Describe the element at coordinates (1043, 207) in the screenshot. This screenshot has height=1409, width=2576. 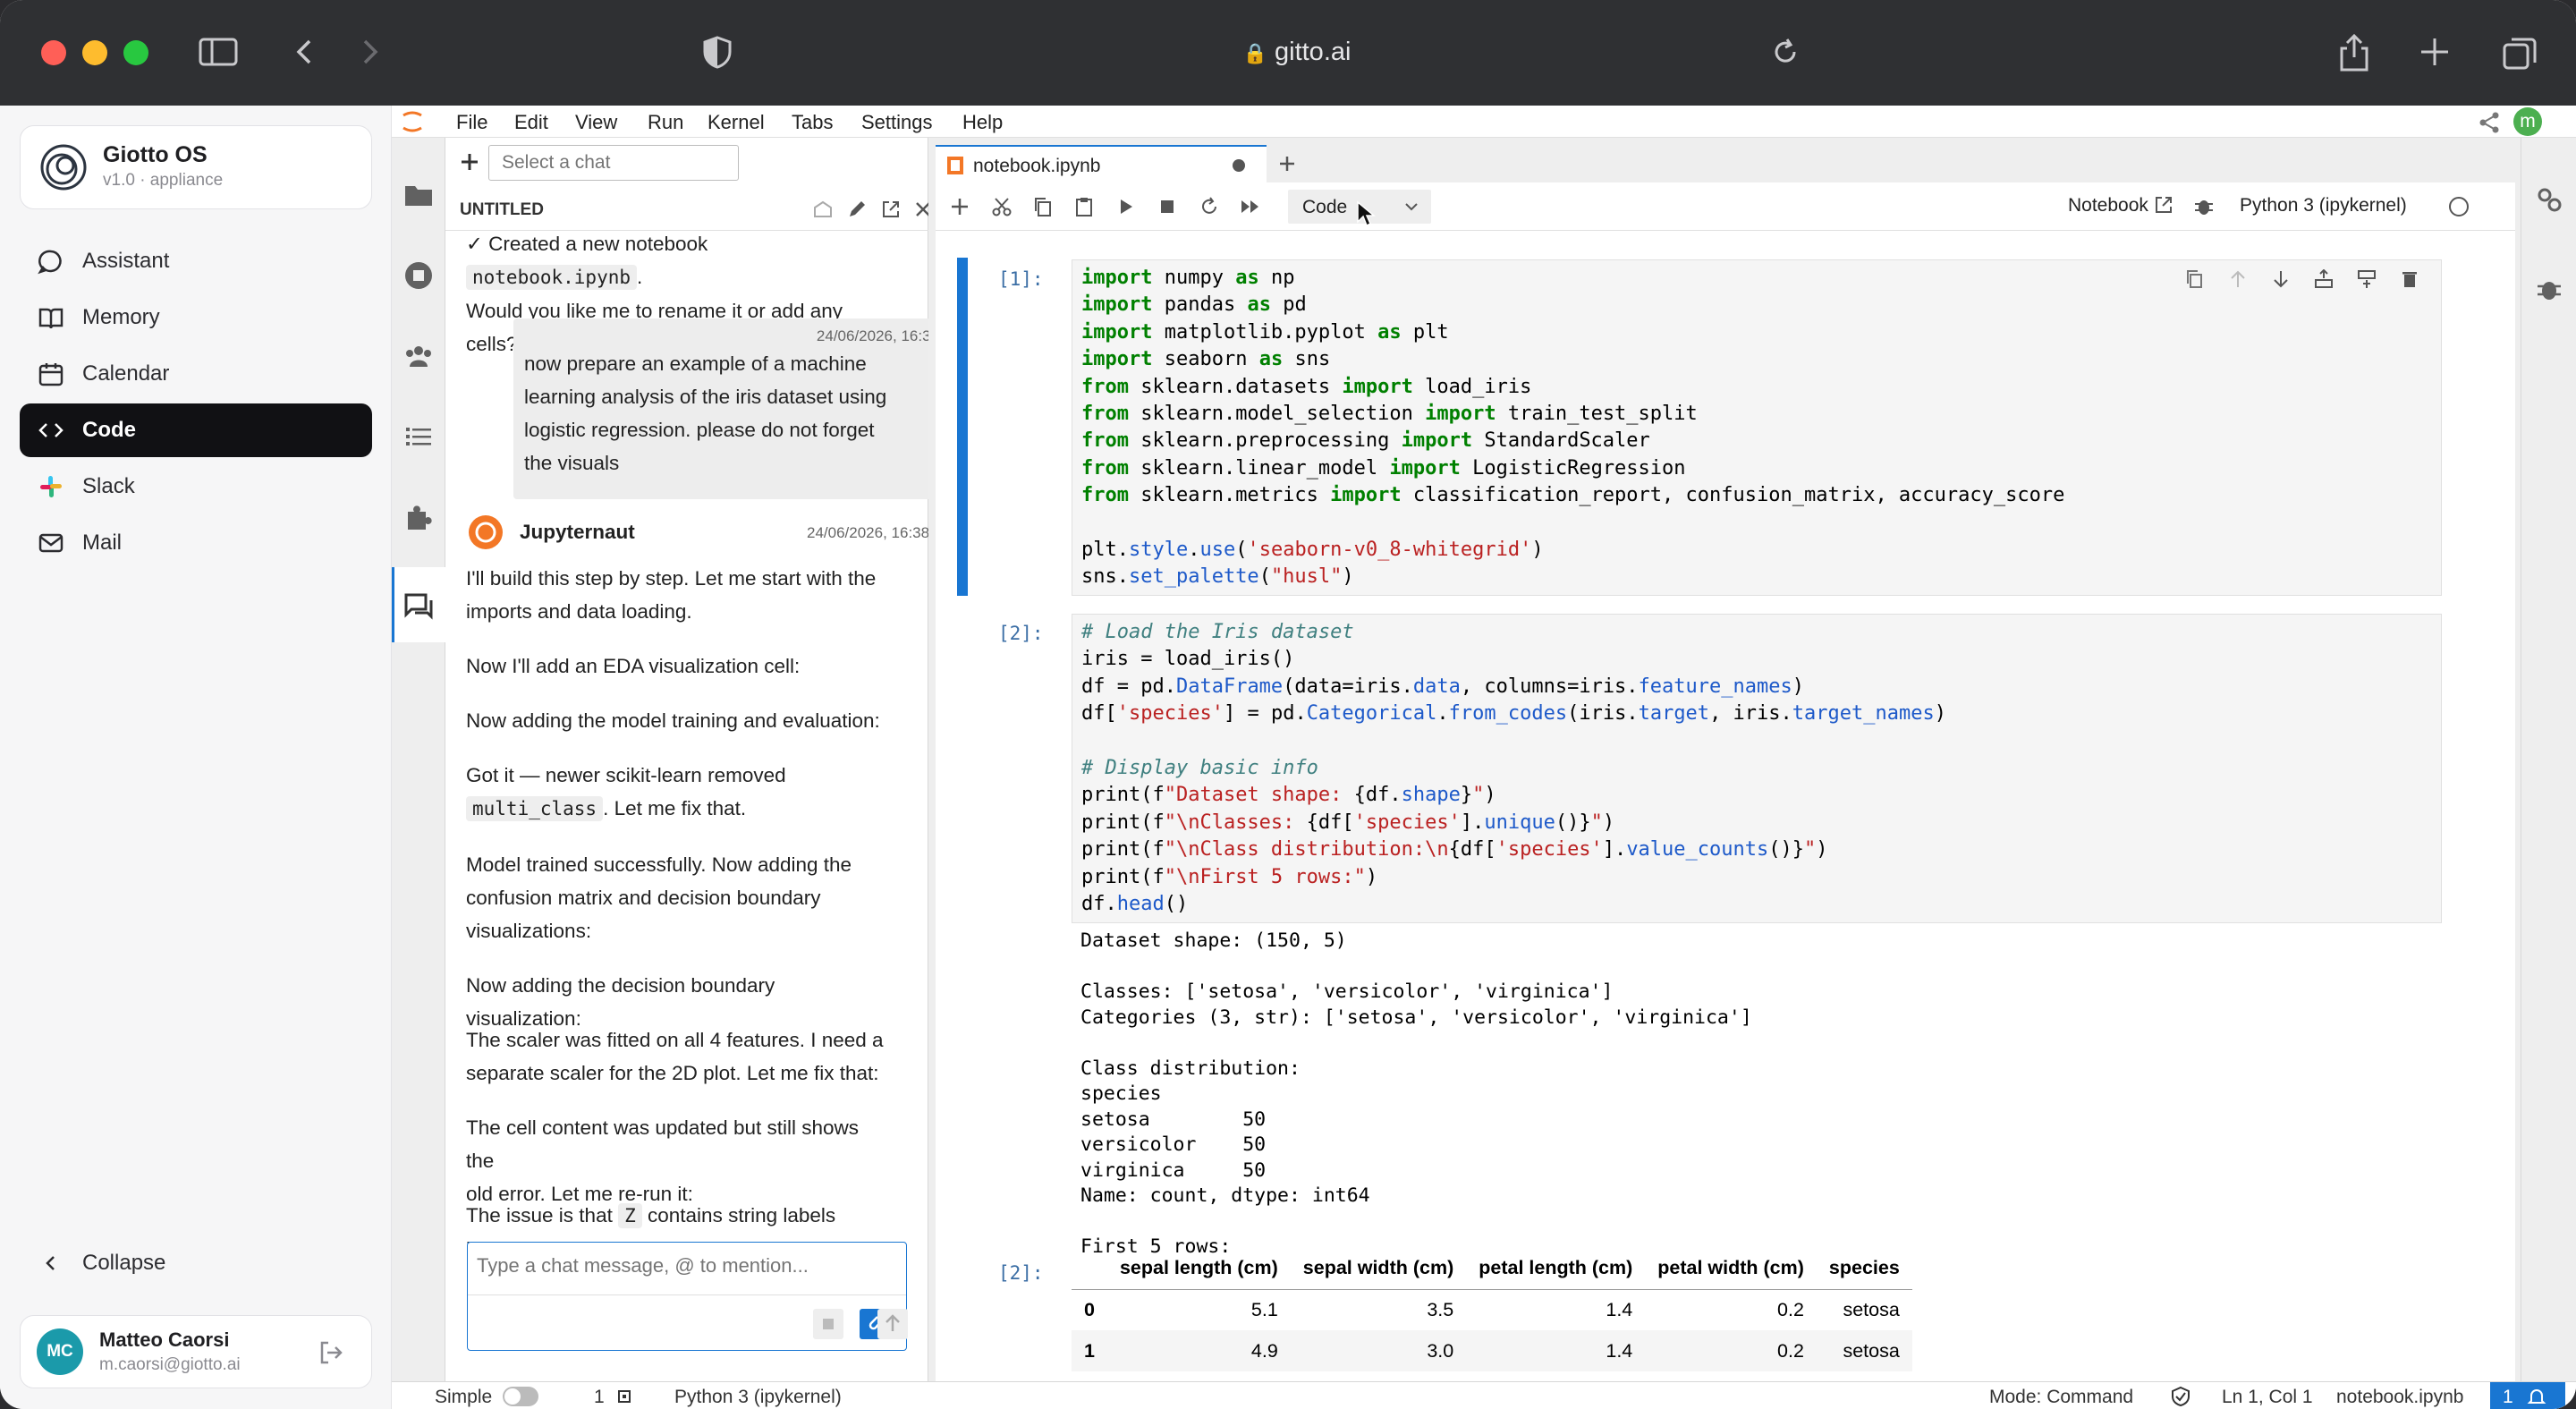
I see `copy-icon` at that location.